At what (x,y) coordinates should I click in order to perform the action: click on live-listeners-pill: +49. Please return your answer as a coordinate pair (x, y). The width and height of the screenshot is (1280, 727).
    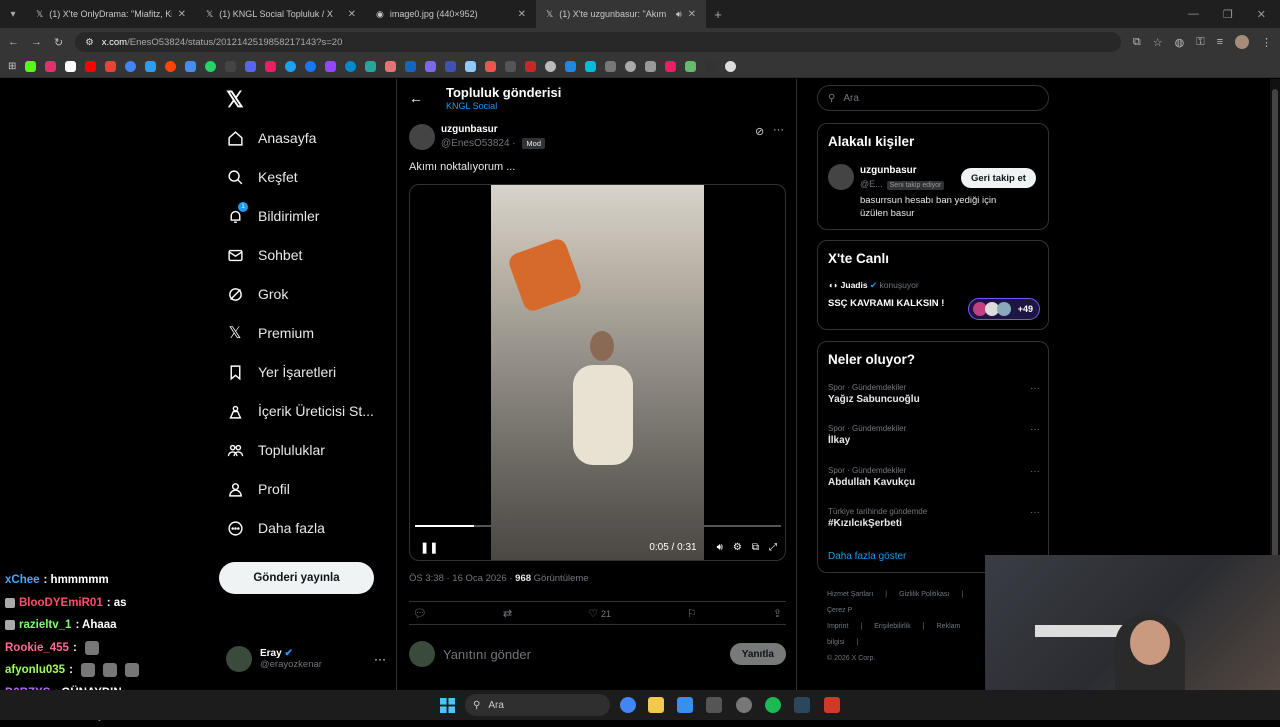
    Looking at the image, I should click on (1004, 309).